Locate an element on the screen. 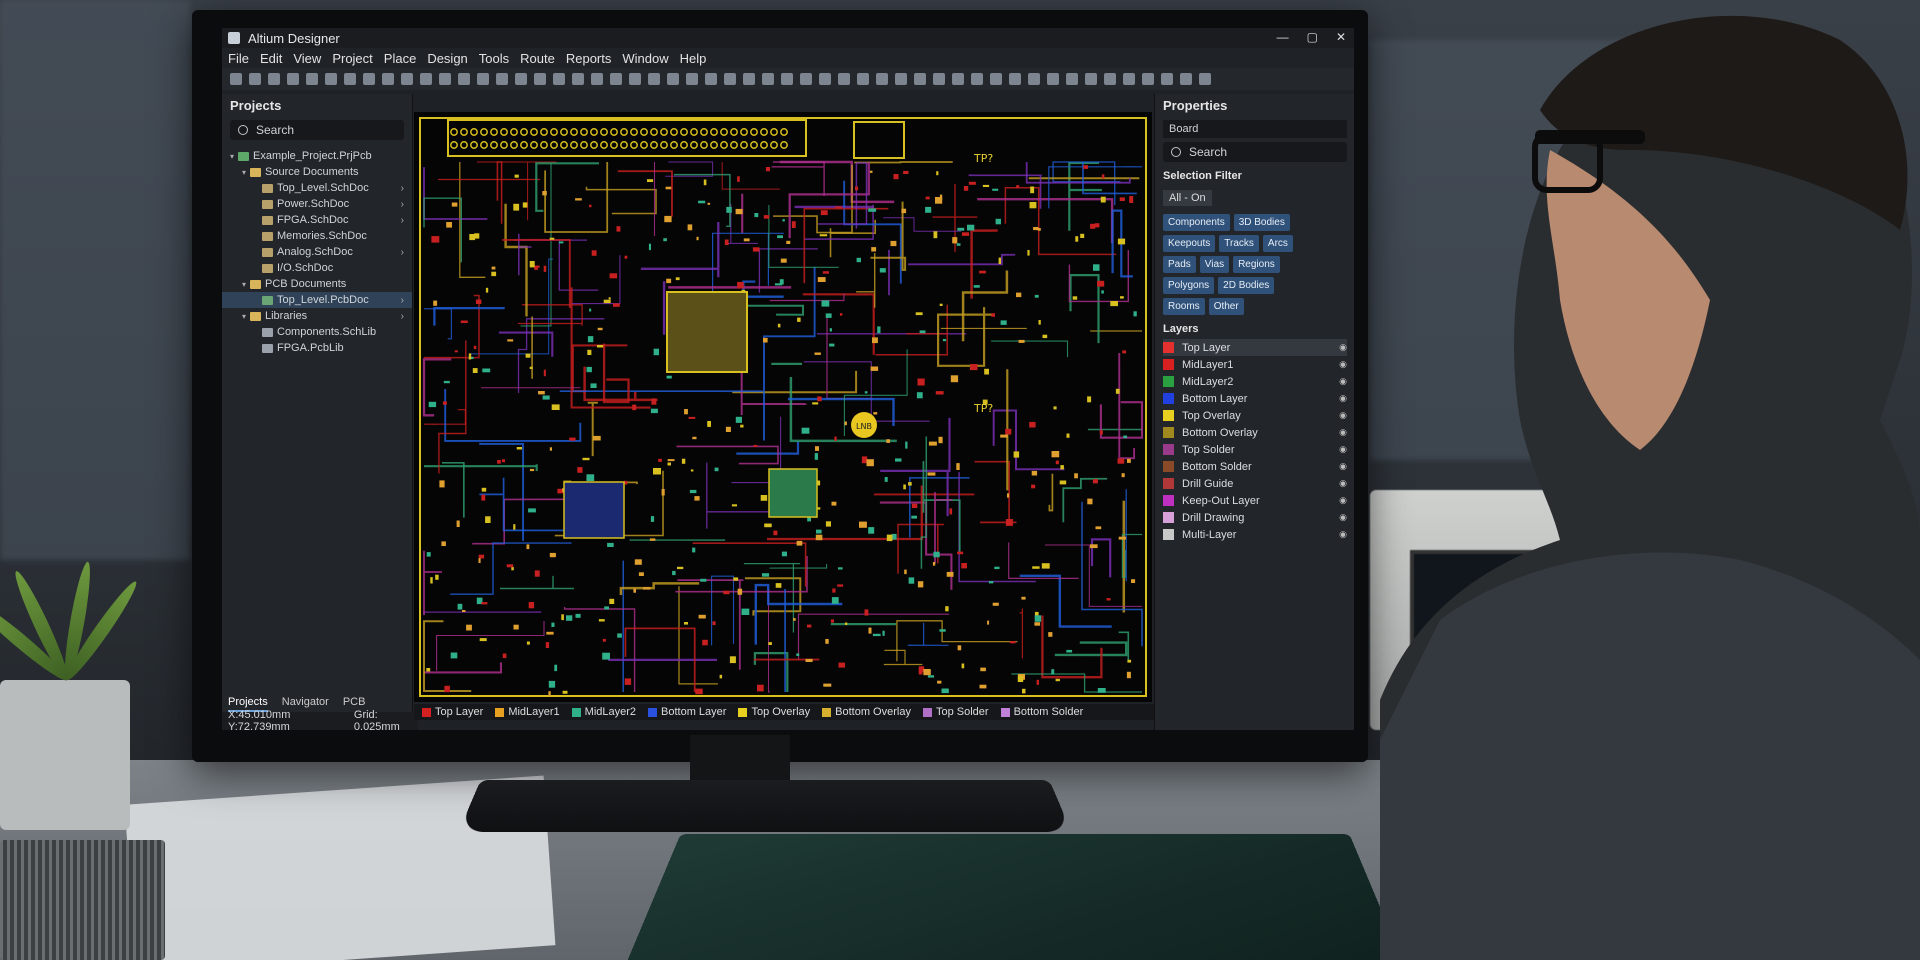 The width and height of the screenshot is (1920, 960). project-tree-item: ▾ Source Documents is located at coordinates (317, 172).